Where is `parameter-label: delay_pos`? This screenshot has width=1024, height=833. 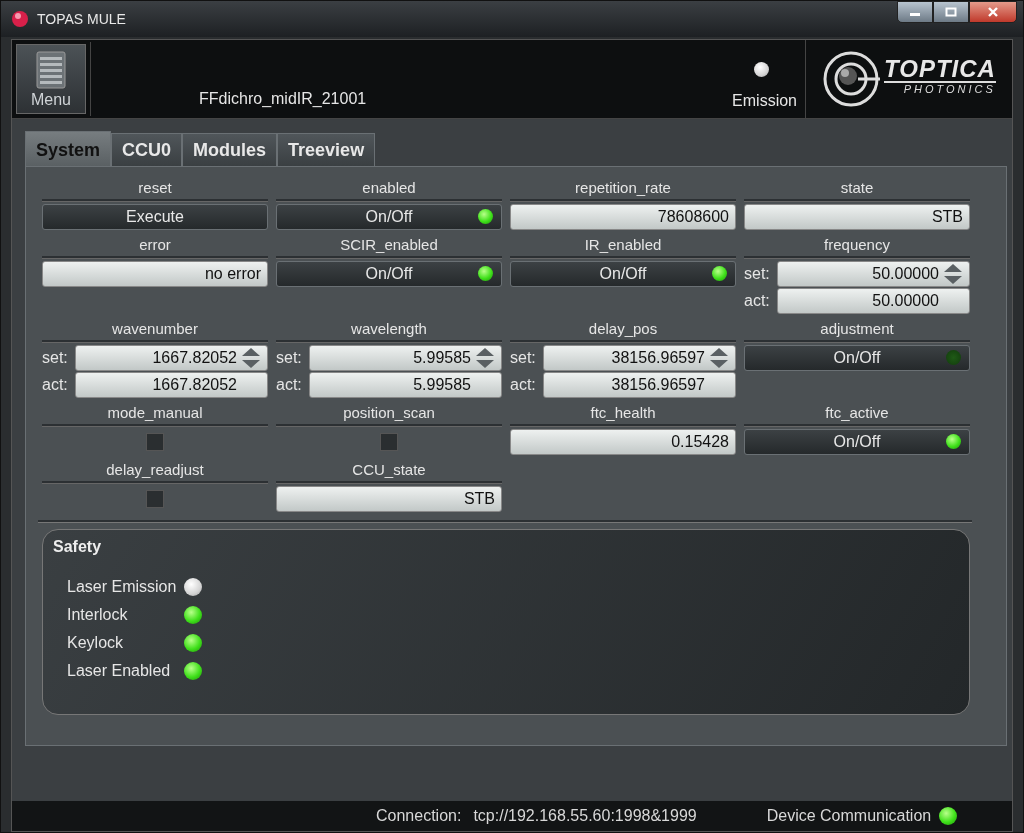 parameter-label: delay_pos is located at coordinates (623, 329).